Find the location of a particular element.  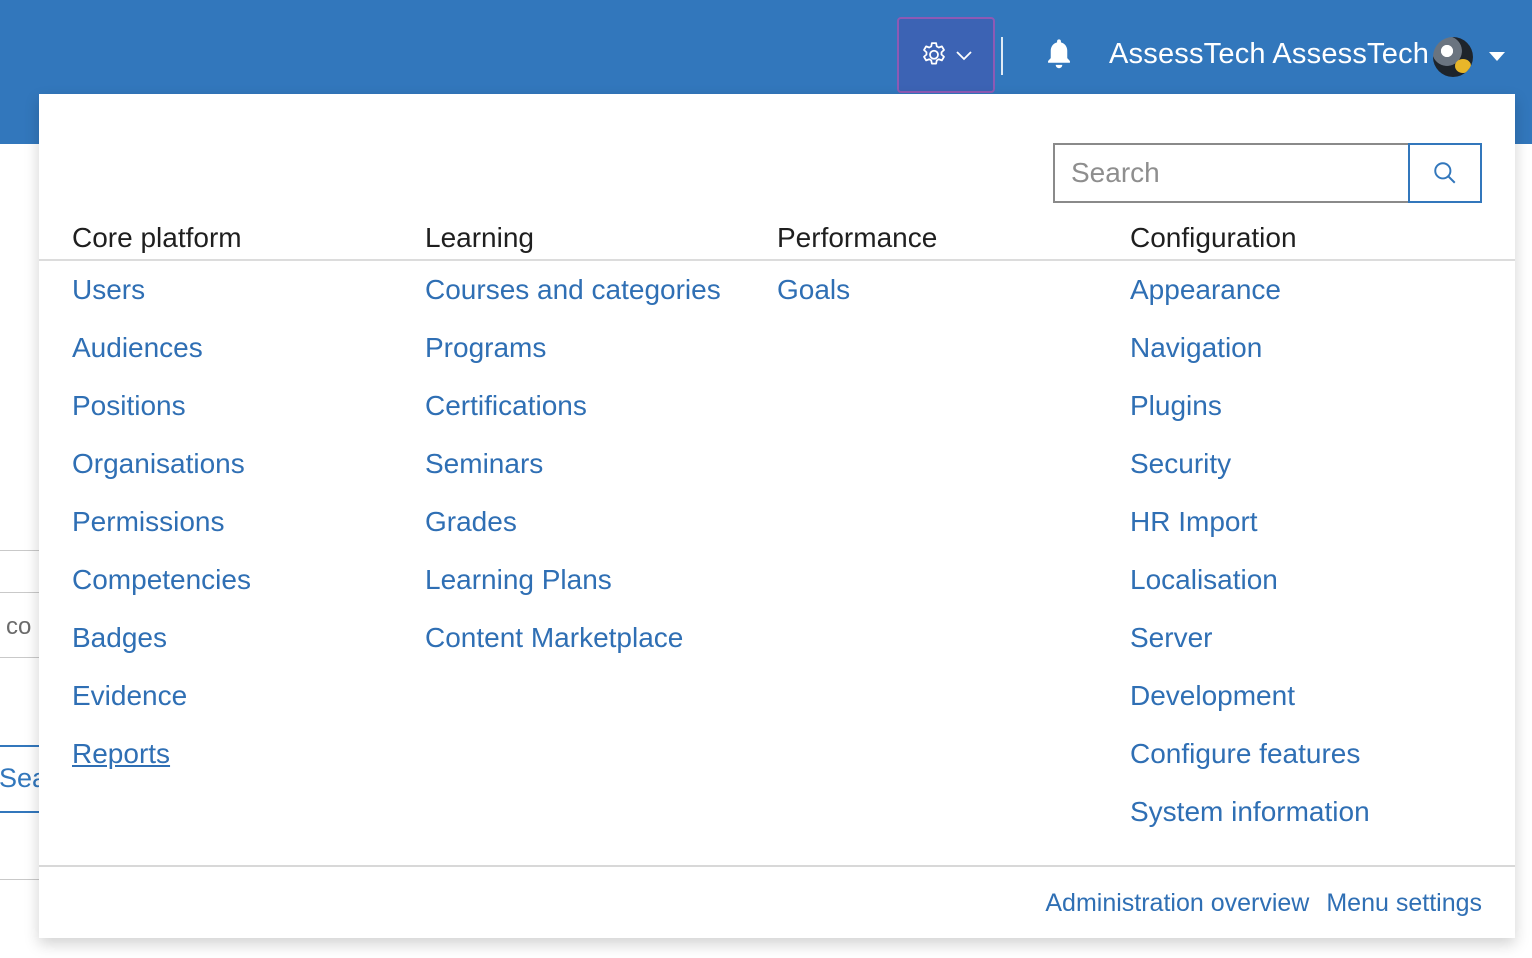

menu-link-grades: Grades is located at coordinates (573, 531).